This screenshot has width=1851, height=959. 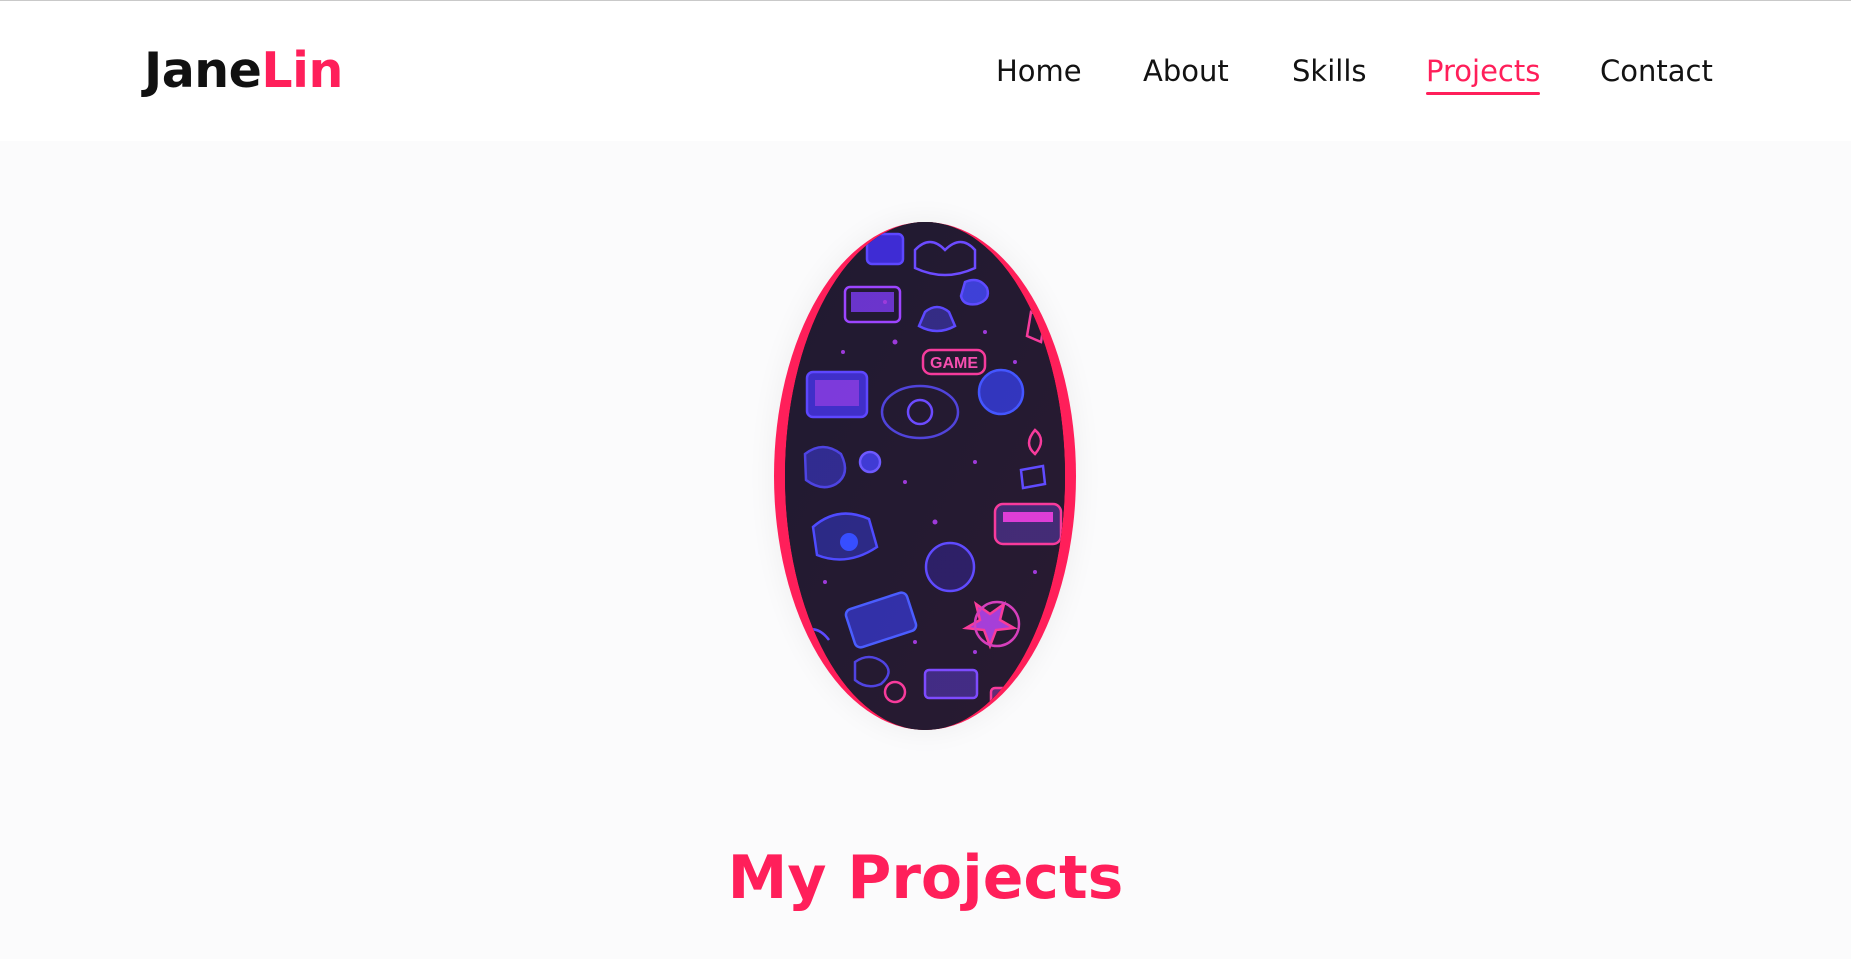 I want to click on hero-image: GAME, so click(x=925, y=476).